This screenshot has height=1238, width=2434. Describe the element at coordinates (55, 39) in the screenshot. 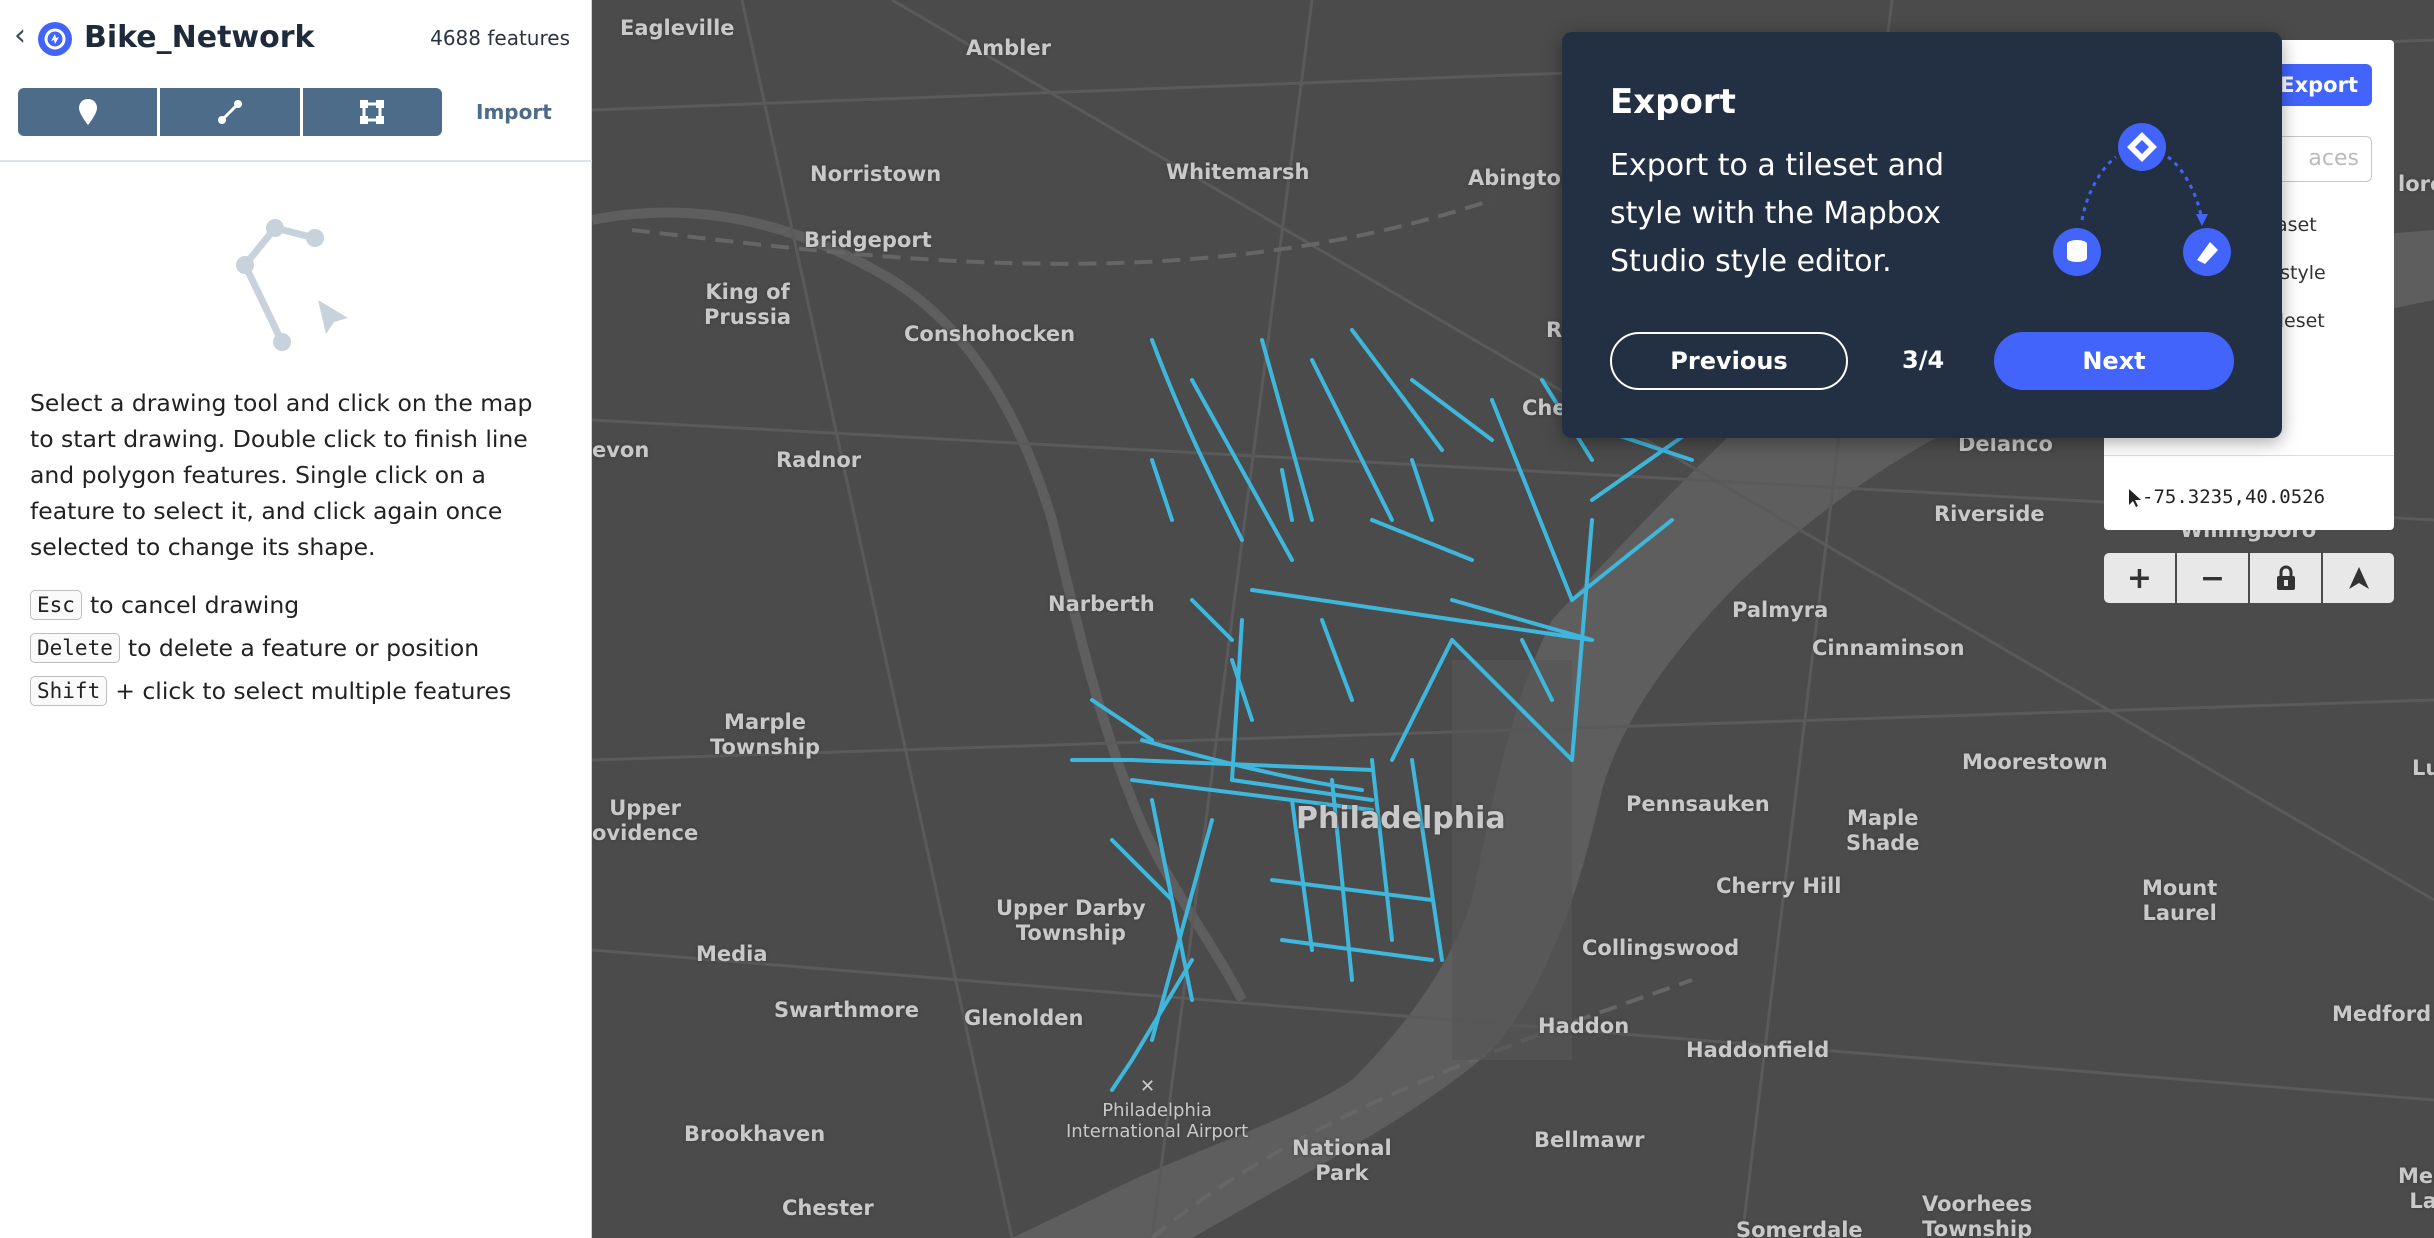

I see `studio-logo-icon` at that location.